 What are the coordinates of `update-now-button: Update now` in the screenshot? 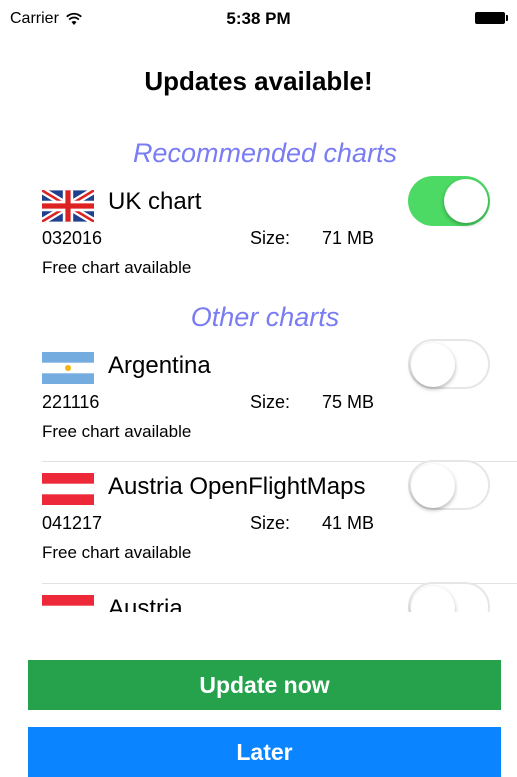 It's located at (264, 685).